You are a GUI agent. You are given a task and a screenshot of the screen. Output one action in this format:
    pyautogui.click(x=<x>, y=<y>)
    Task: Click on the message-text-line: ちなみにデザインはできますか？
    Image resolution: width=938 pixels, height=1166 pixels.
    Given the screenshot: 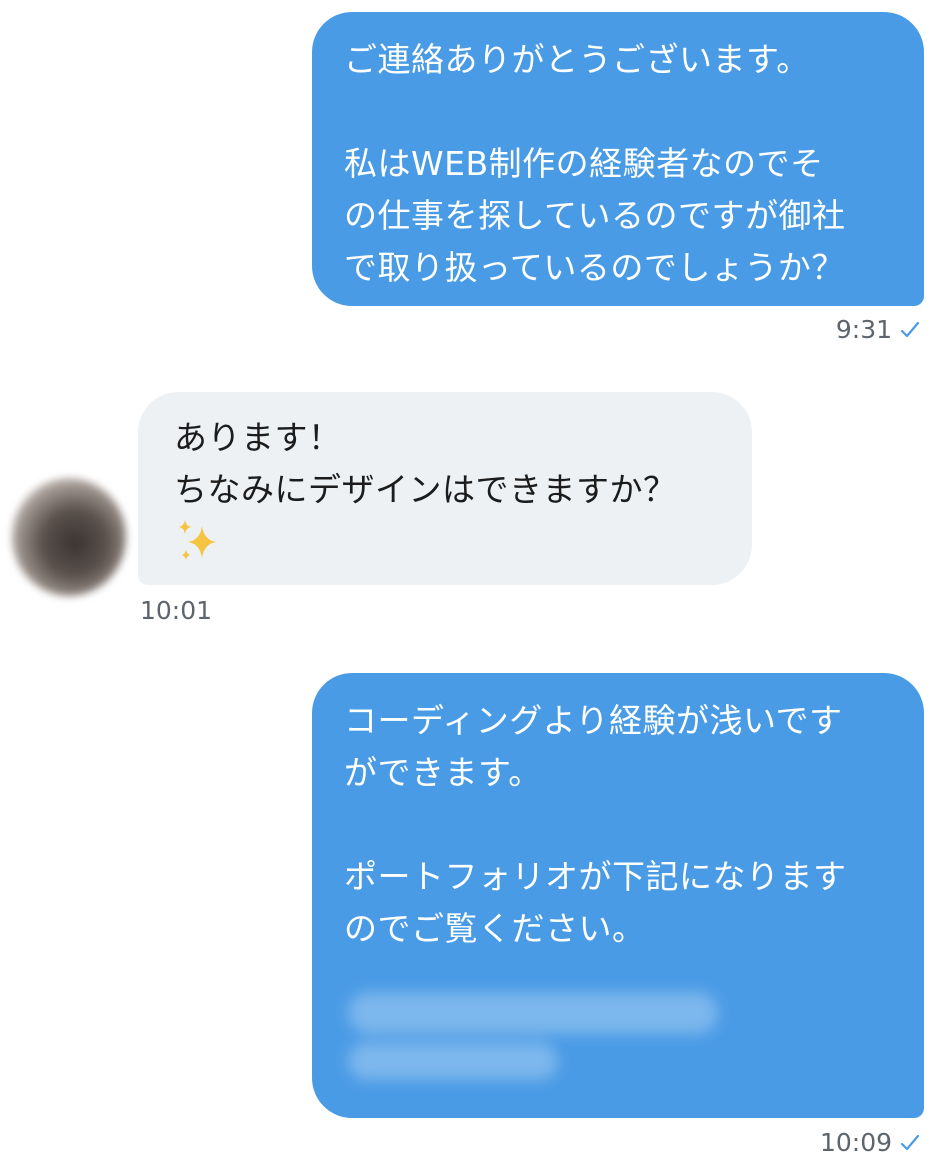 What is the action you would take?
    pyautogui.click(x=425, y=489)
    